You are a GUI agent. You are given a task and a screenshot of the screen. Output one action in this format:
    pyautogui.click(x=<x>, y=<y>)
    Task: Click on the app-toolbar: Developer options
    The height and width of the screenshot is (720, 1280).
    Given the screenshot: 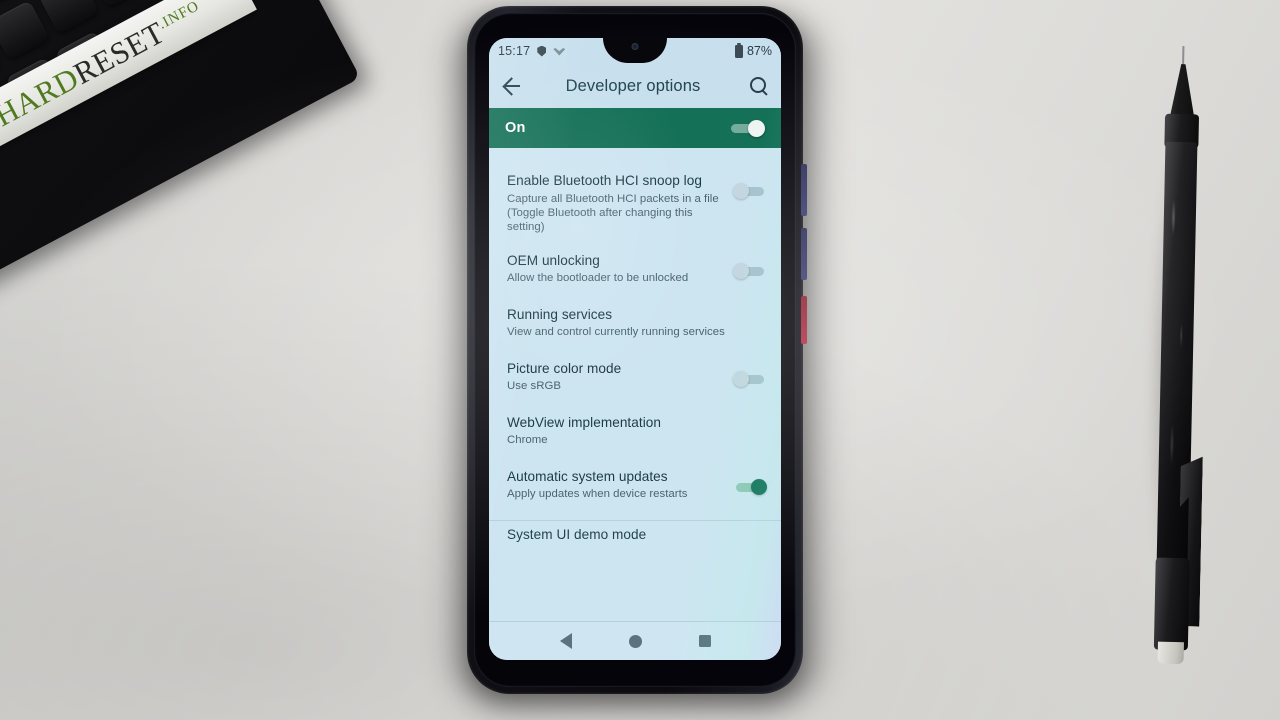 What is the action you would take?
    pyautogui.click(x=635, y=86)
    